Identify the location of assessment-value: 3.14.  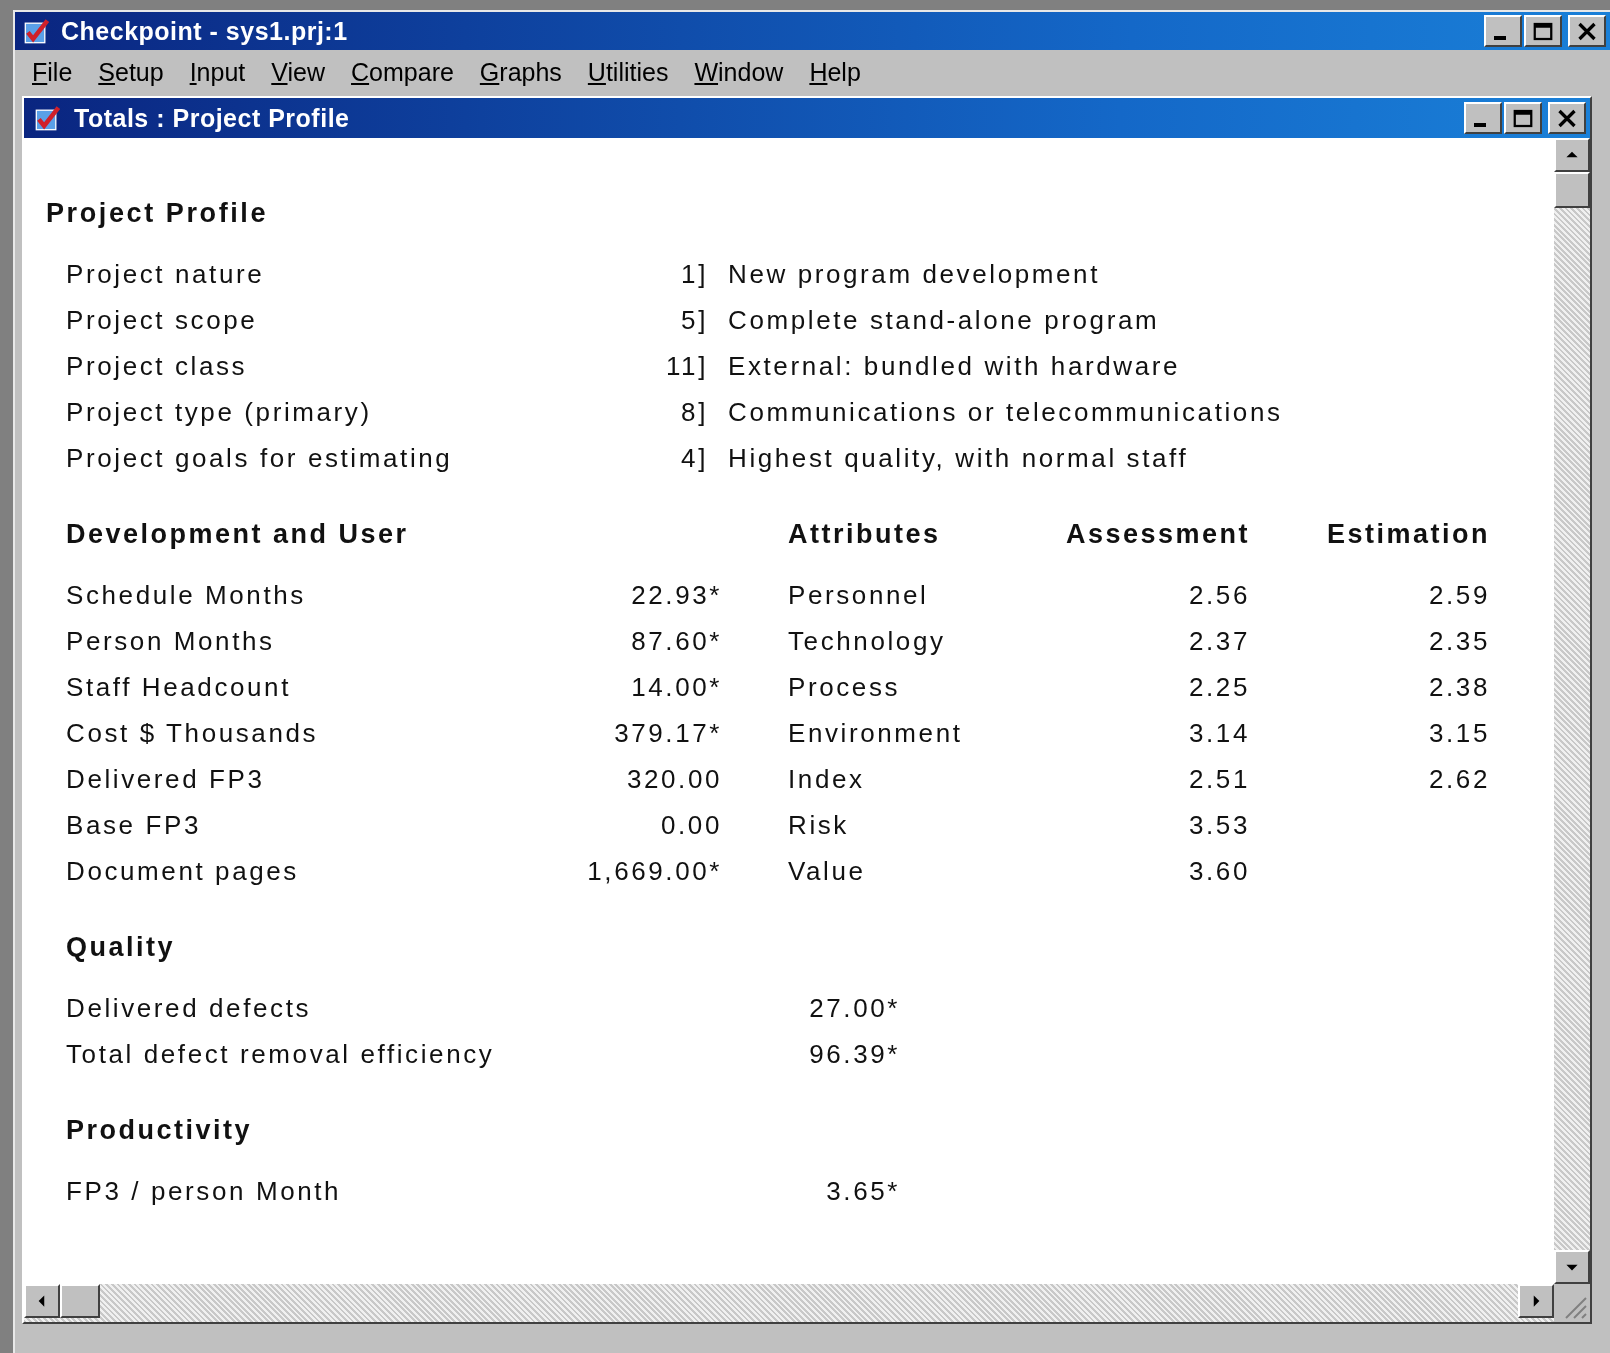
(1219, 733).